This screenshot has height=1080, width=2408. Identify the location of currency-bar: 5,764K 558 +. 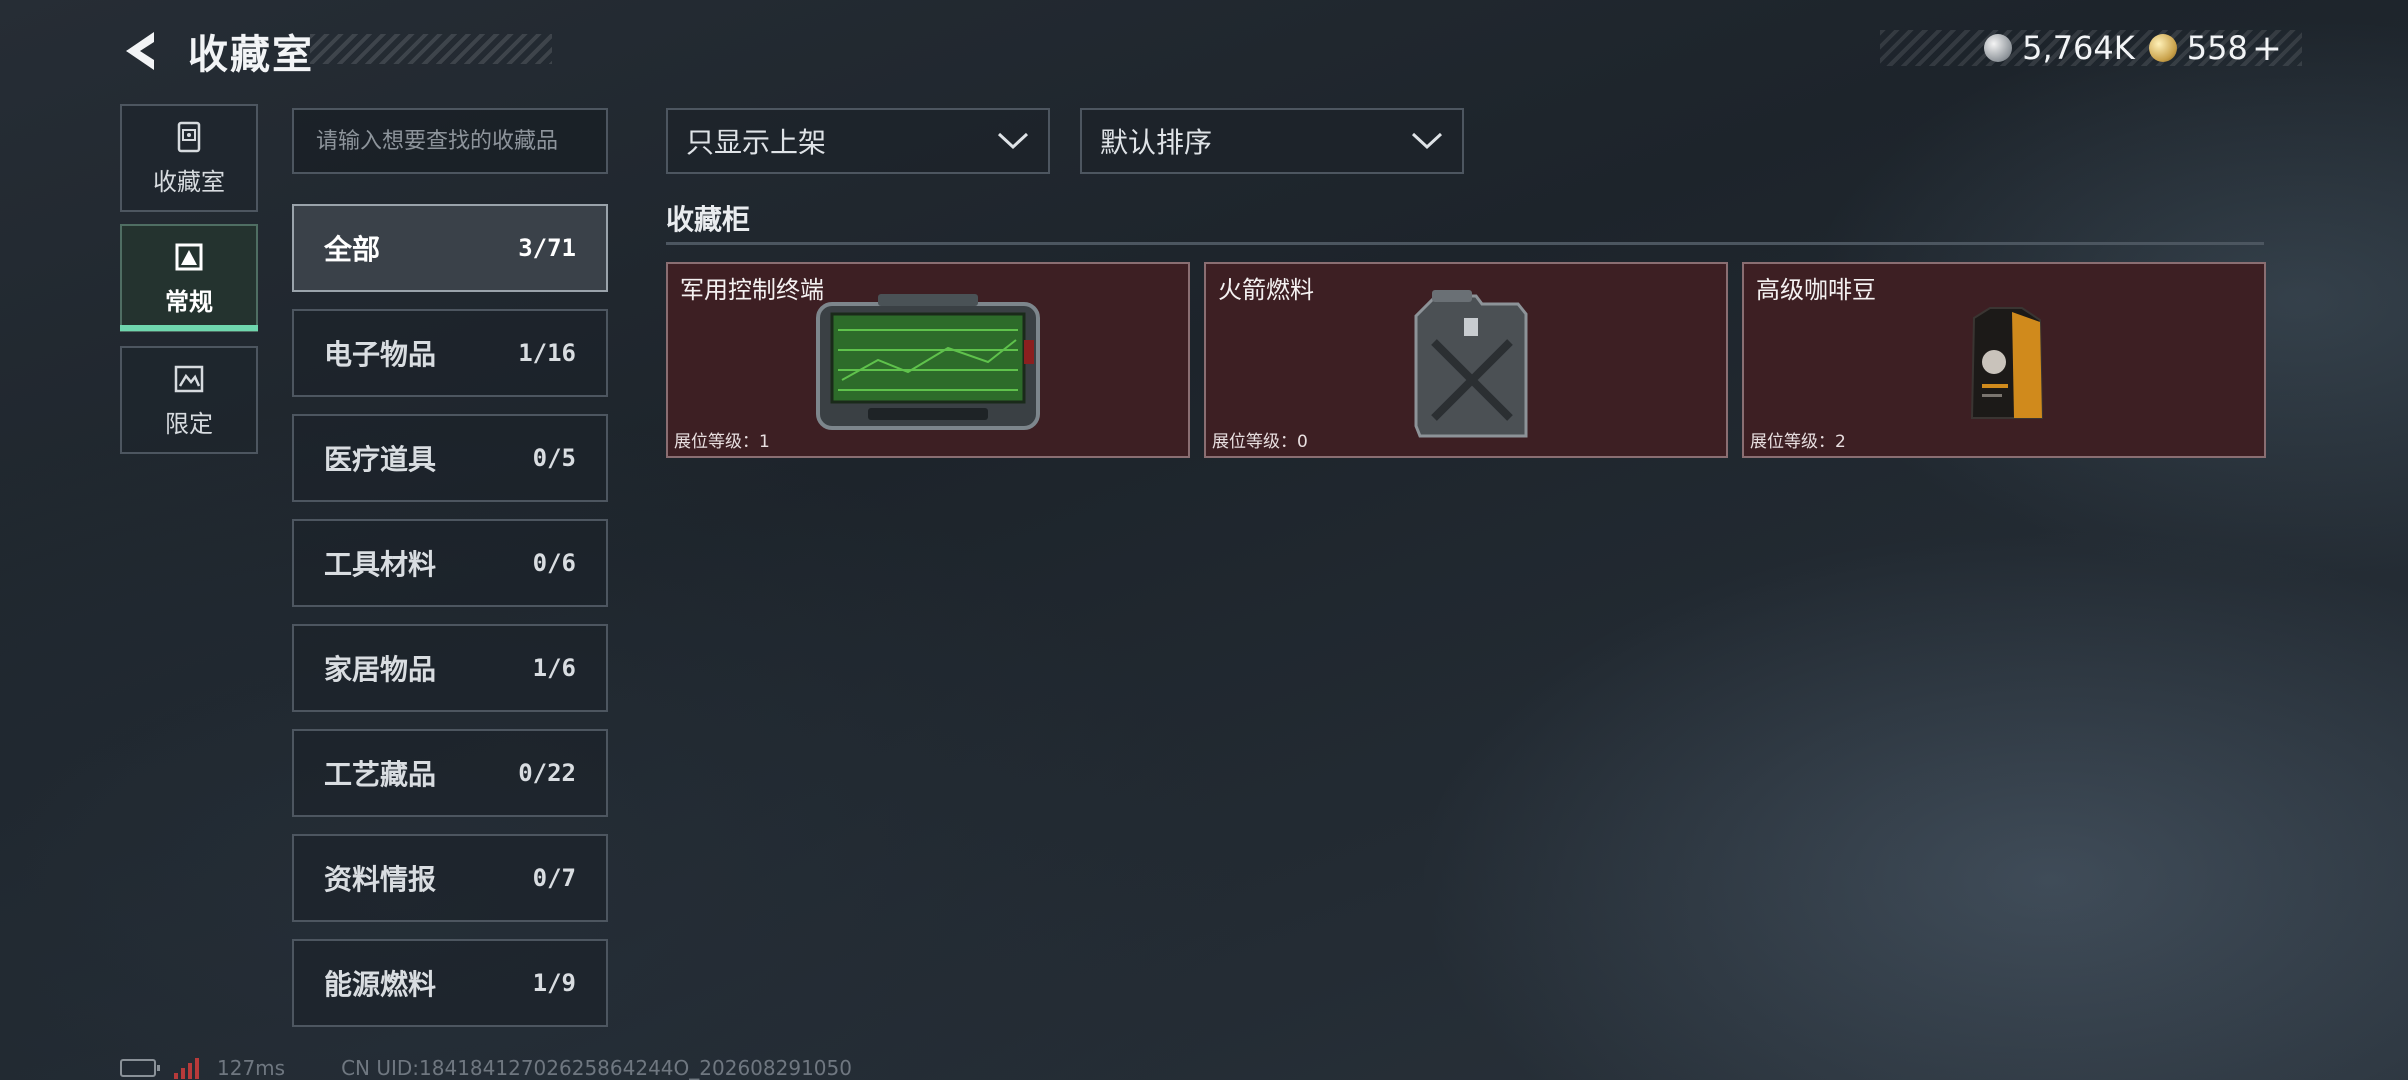
(2091, 48).